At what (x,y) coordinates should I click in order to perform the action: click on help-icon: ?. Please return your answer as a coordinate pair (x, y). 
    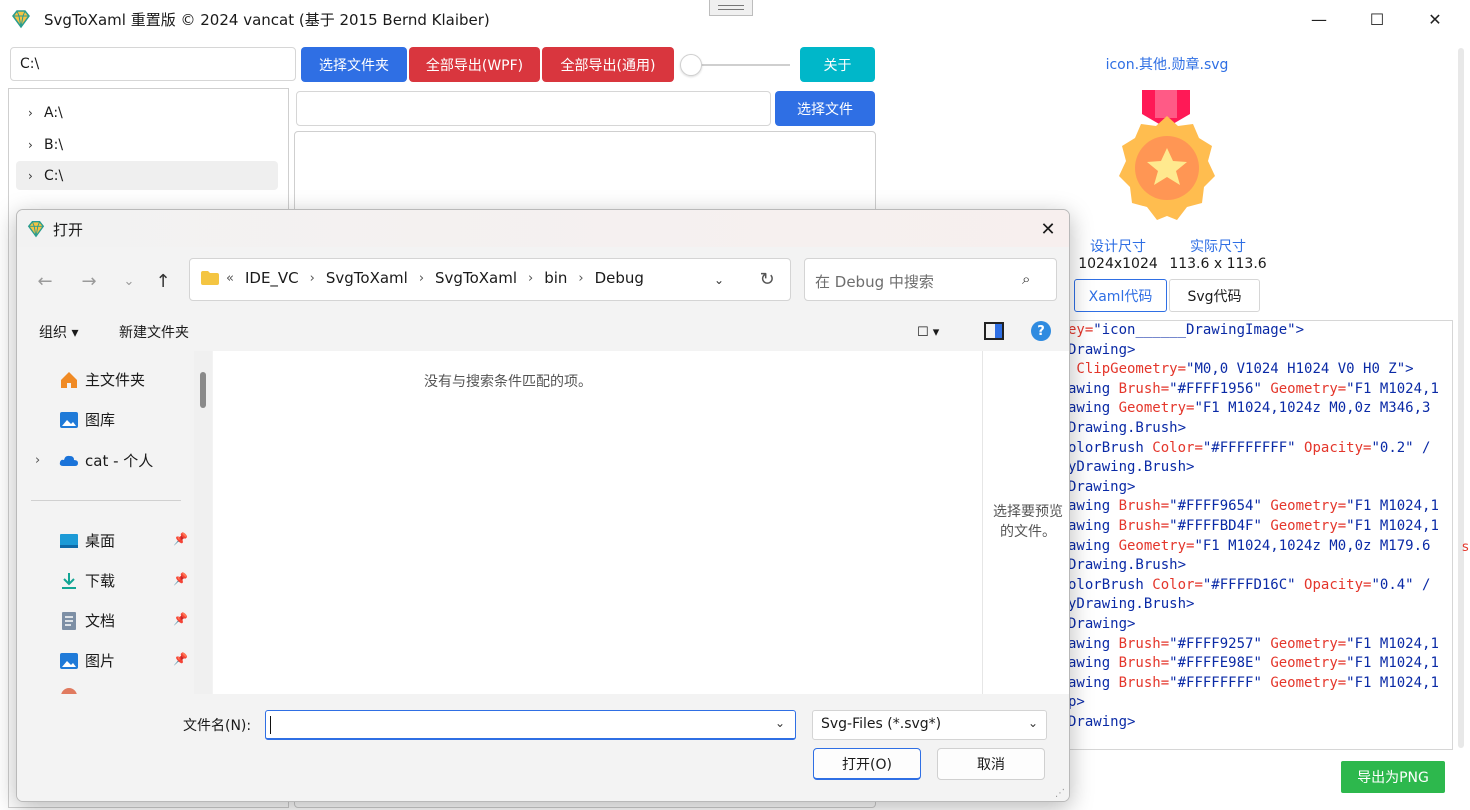
    Looking at the image, I should click on (1041, 331).